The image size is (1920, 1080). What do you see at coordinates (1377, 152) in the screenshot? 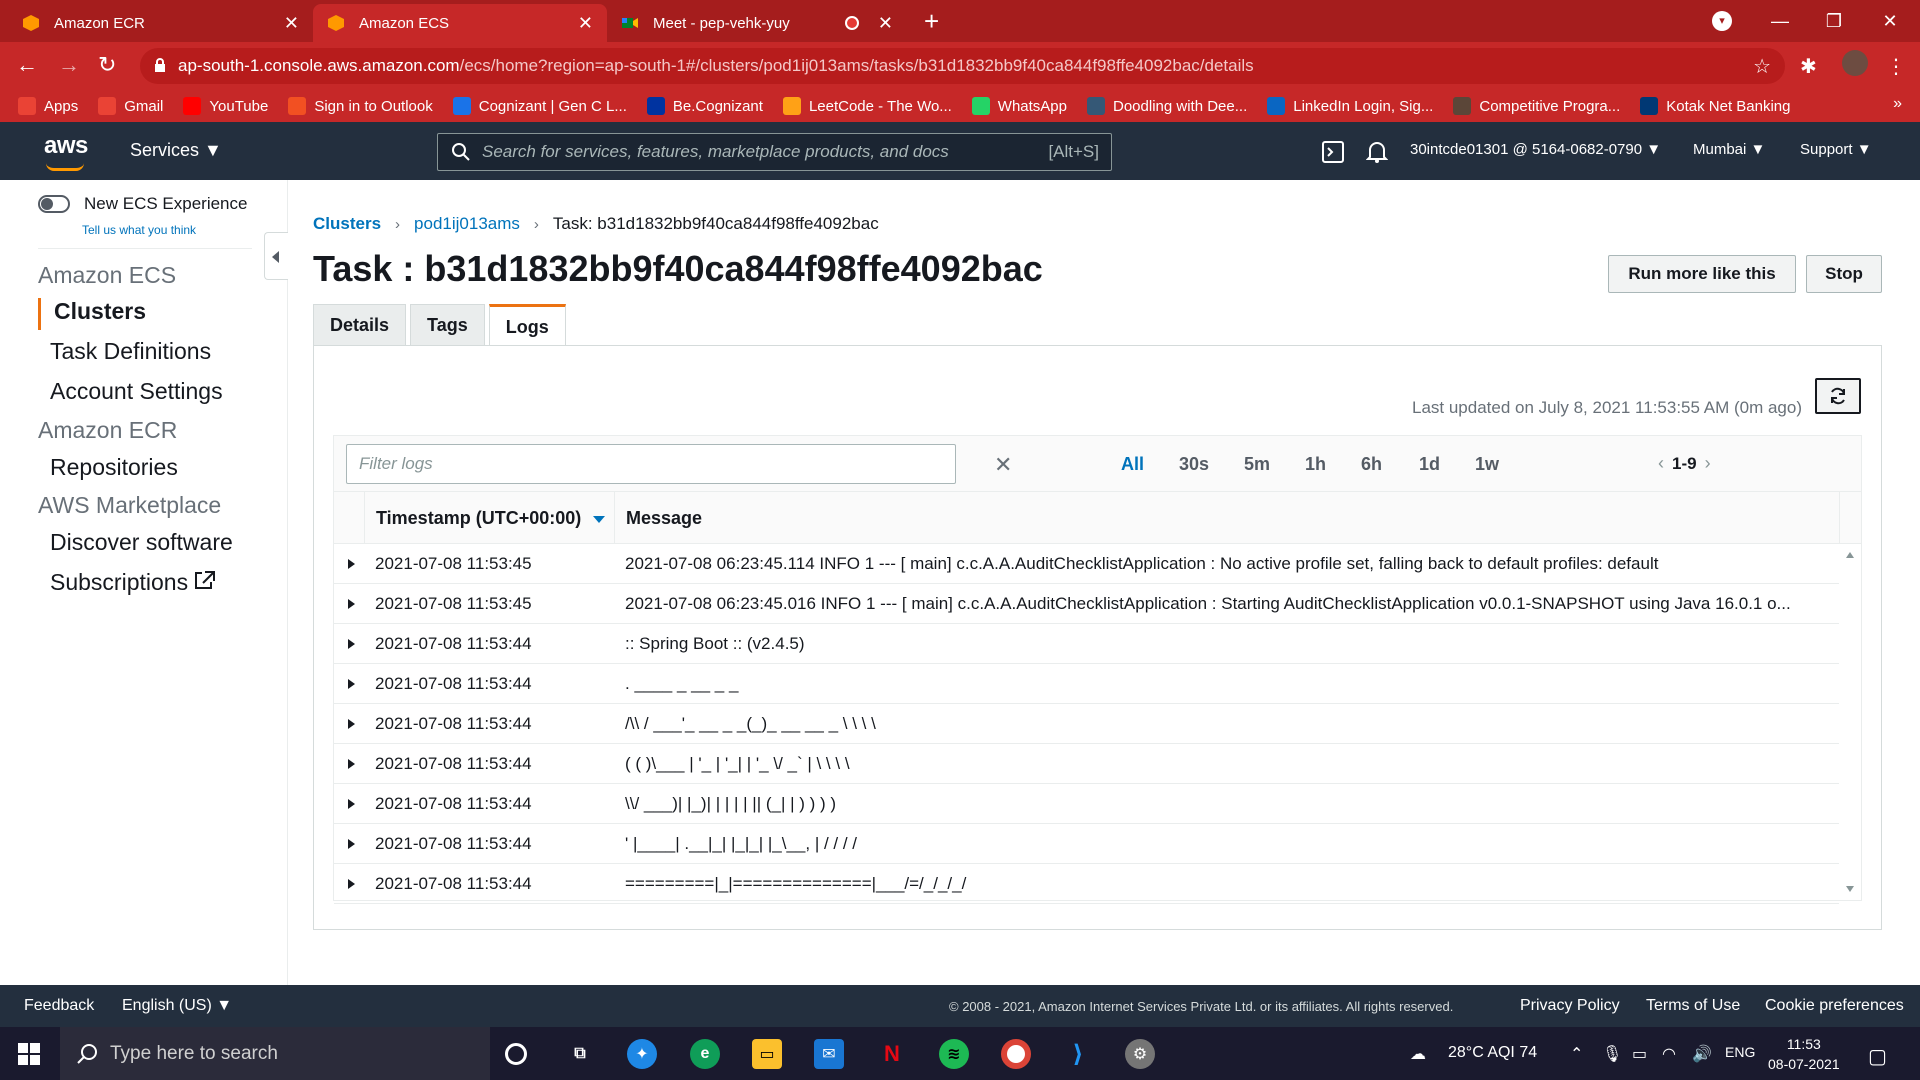
I see `notifications-bell-icon` at bounding box center [1377, 152].